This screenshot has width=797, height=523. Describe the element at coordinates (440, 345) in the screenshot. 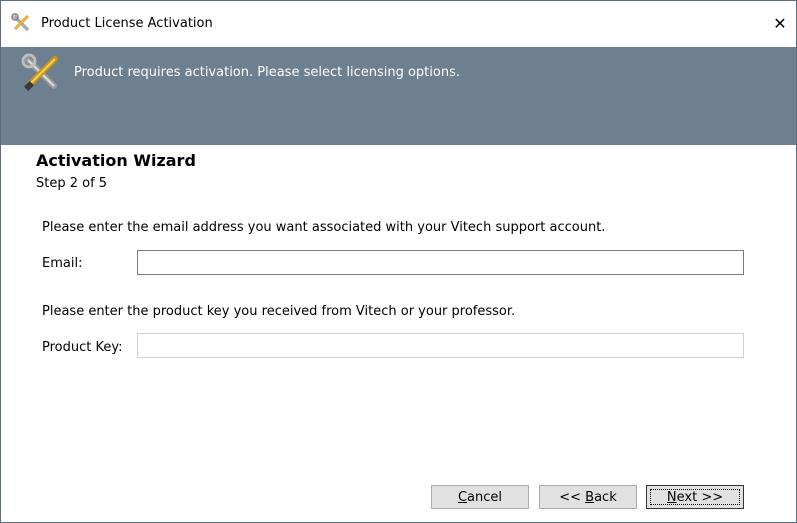

I see `product-key-input` at that location.